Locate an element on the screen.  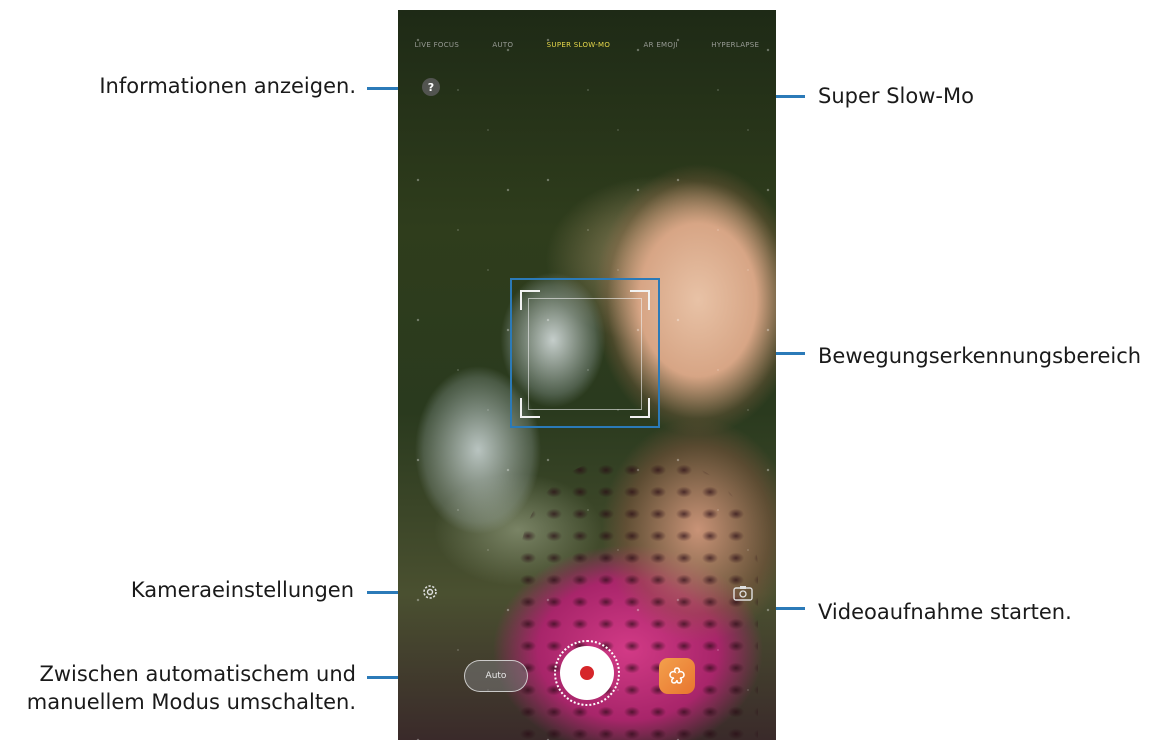
mode-hyperlapse: HYPERLAPSE is located at coordinates (735, 45).